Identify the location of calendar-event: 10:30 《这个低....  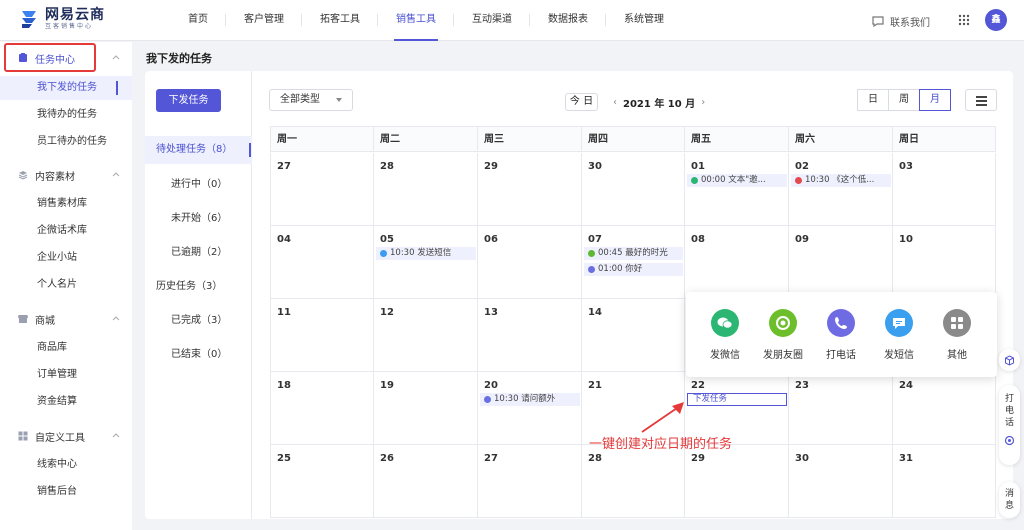
(841, 180).